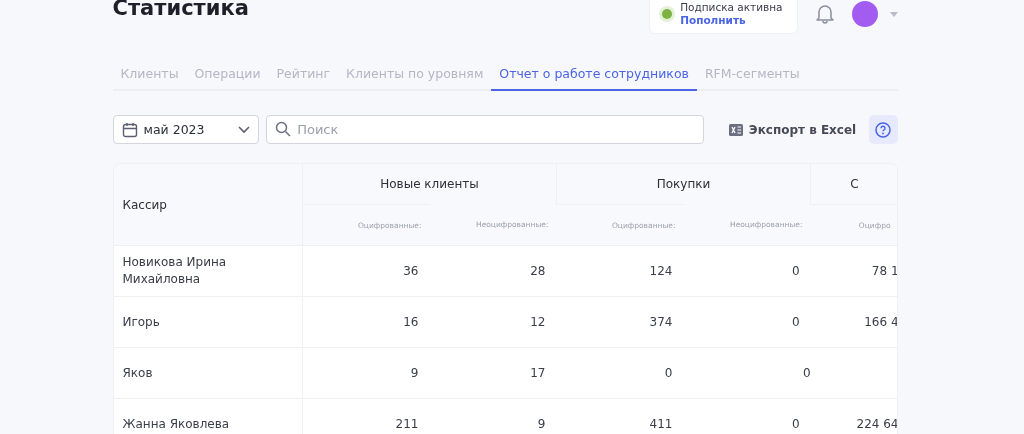 The image size is (1024, 434). I want to click on tab: Клиенты по уровням, so click(415, 76).